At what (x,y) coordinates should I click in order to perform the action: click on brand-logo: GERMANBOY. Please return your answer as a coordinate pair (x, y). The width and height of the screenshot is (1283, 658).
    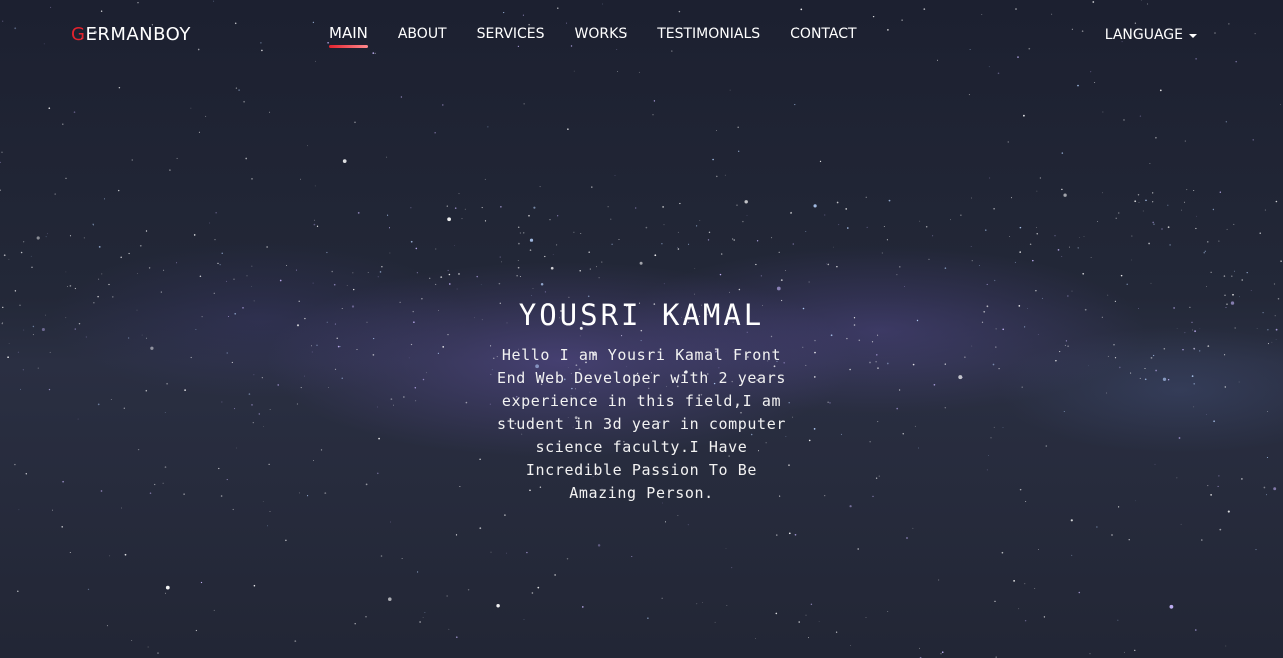
    Looking at the image, I should click on (131, 34).